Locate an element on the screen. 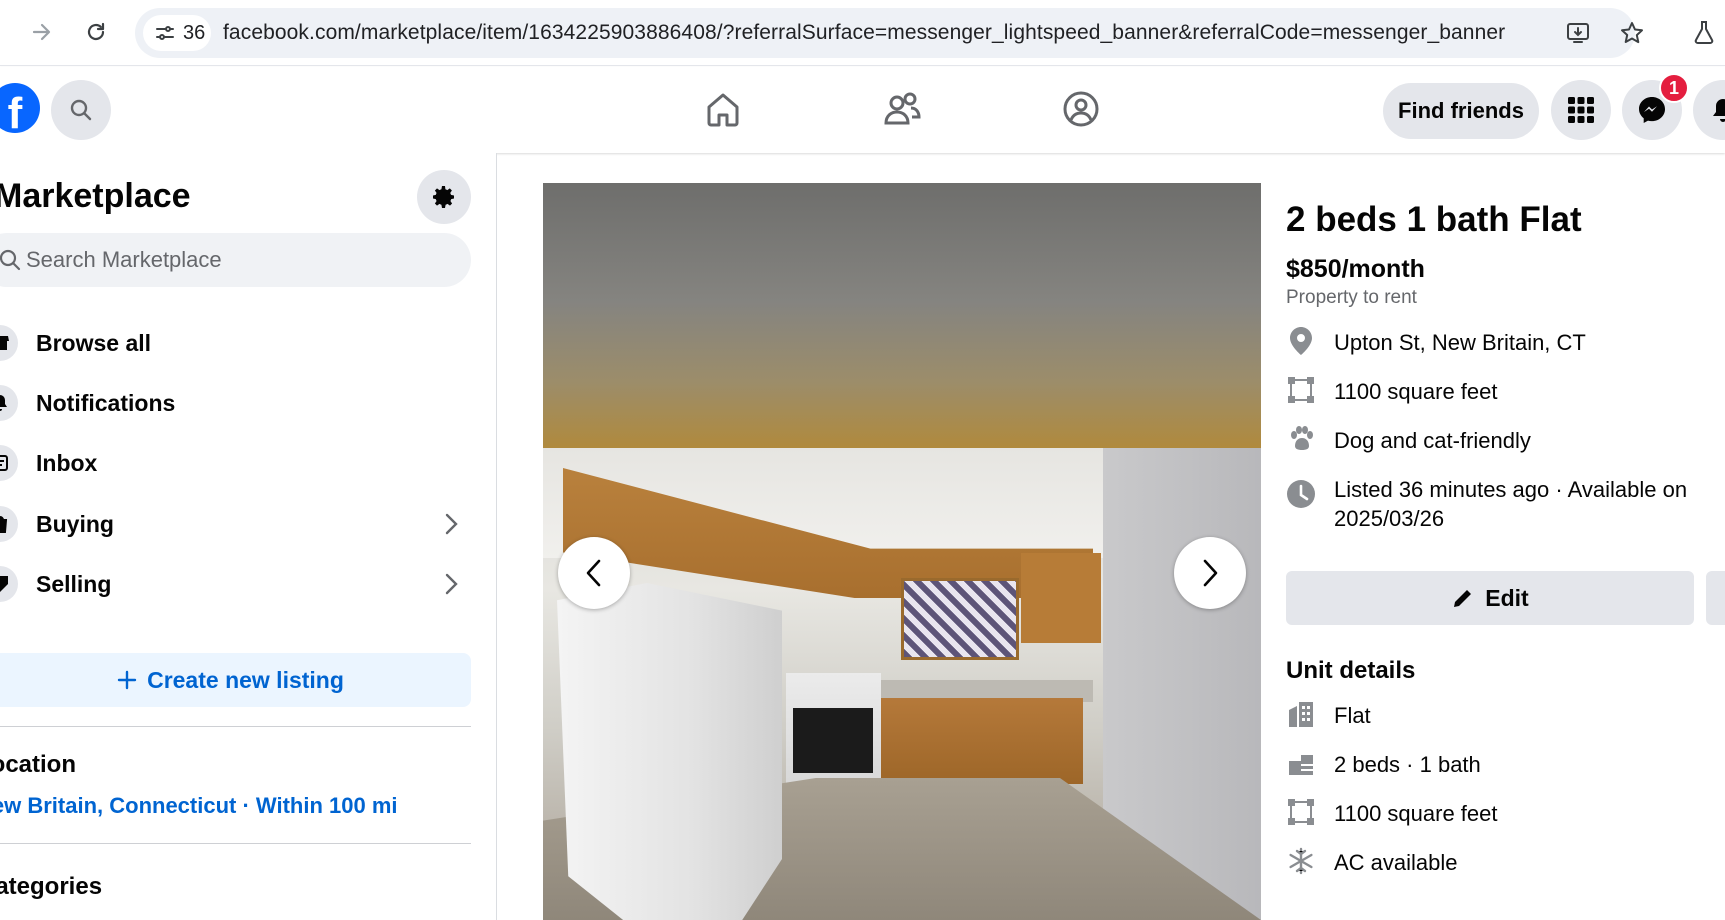  marketplace-search-input is located at coordinates (236, 260).